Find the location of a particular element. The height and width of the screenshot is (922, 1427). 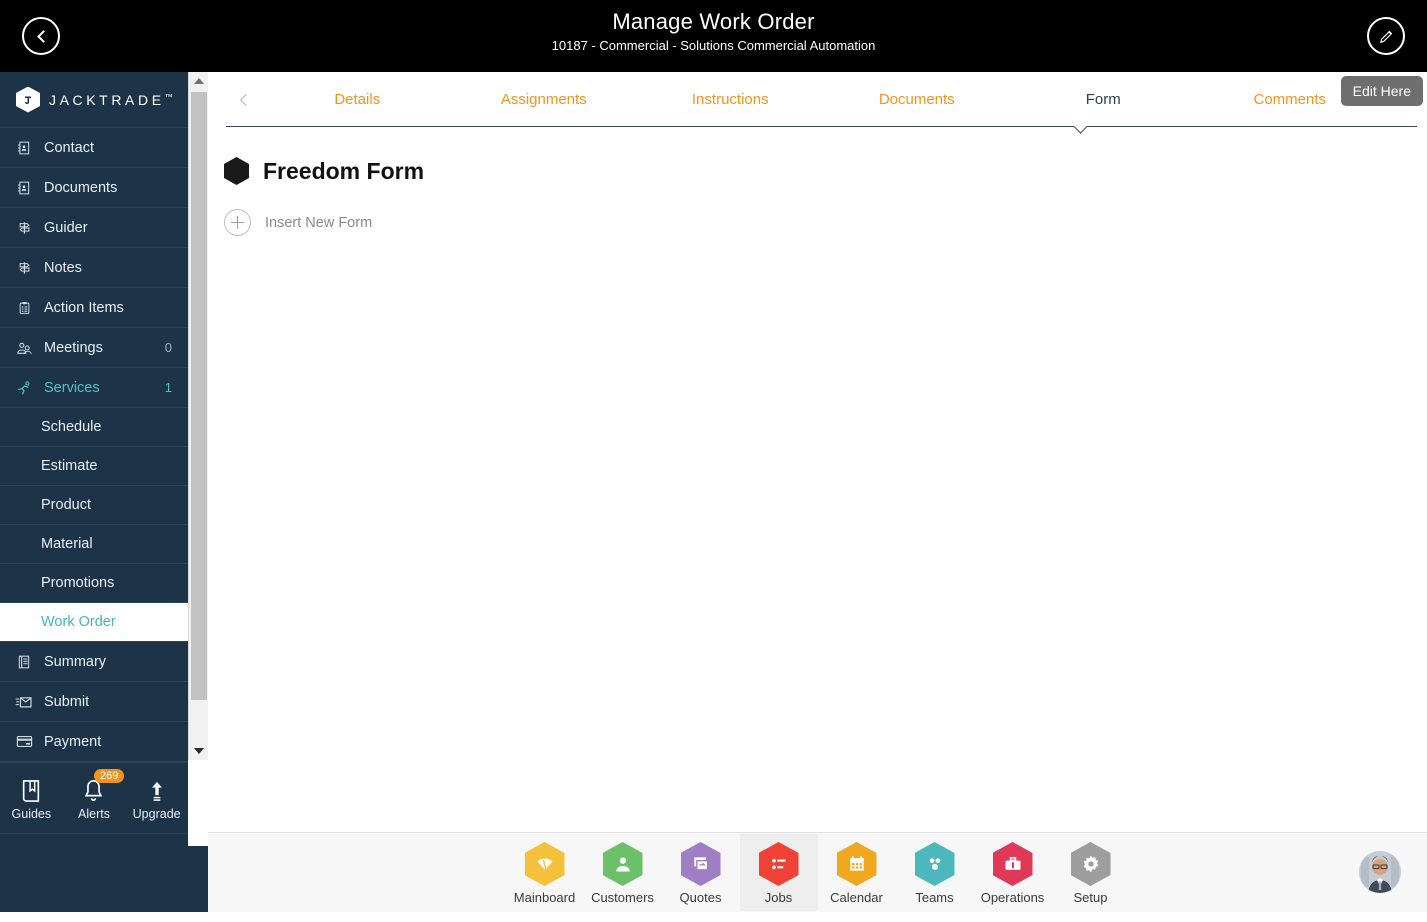

sidebar-subitem-label: Promotions is located at coordinates (78, 583).